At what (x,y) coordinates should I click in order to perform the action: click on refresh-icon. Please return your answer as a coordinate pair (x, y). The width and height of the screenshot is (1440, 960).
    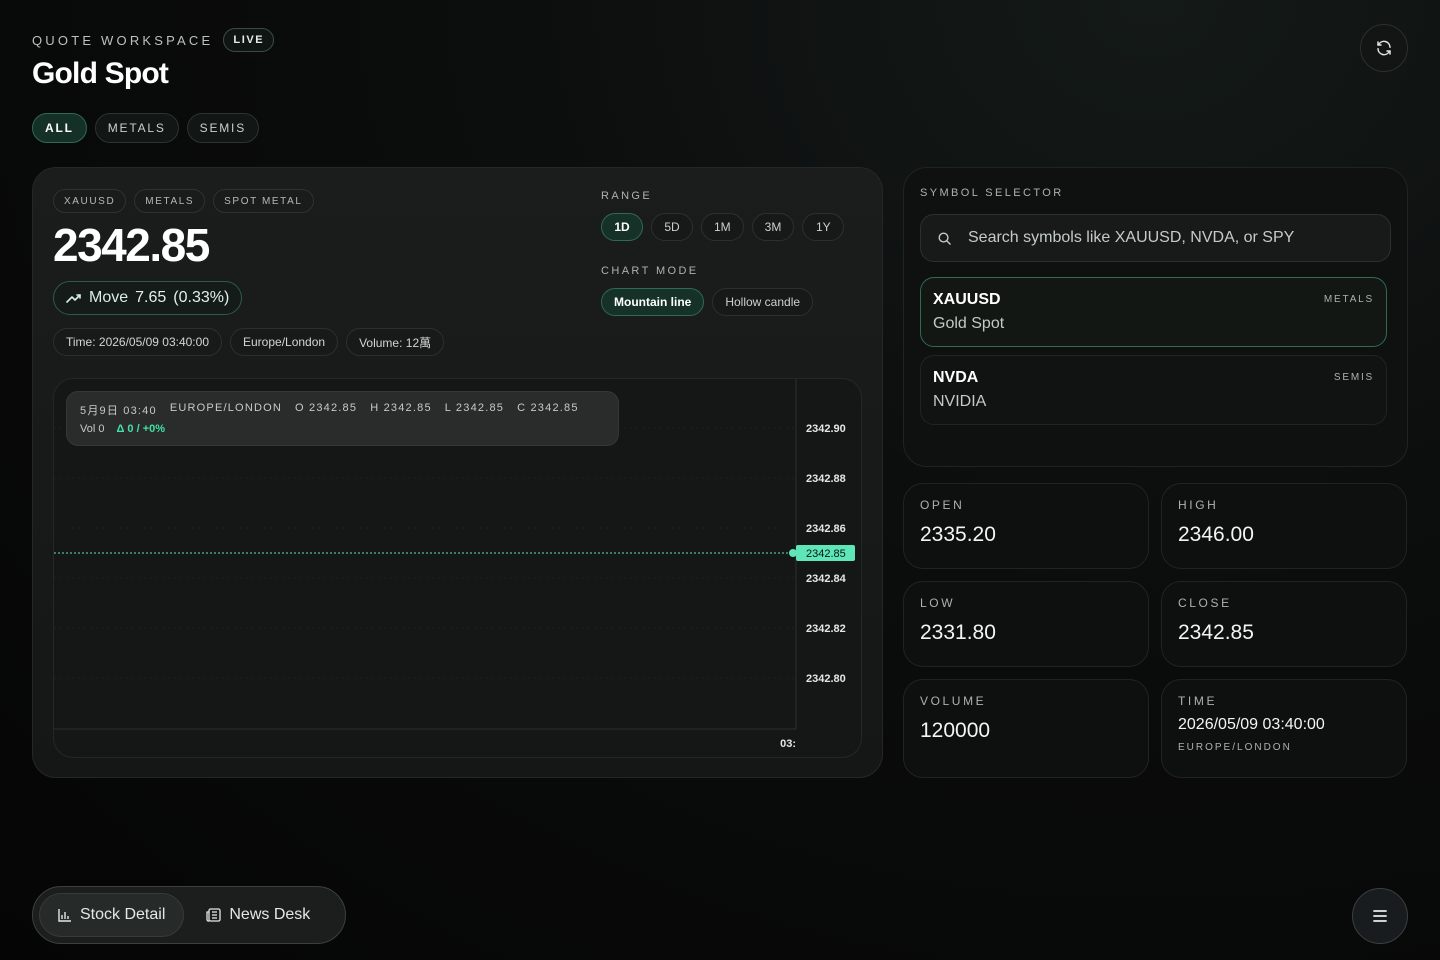
    Looking at the image, I should click on (1384, 48).